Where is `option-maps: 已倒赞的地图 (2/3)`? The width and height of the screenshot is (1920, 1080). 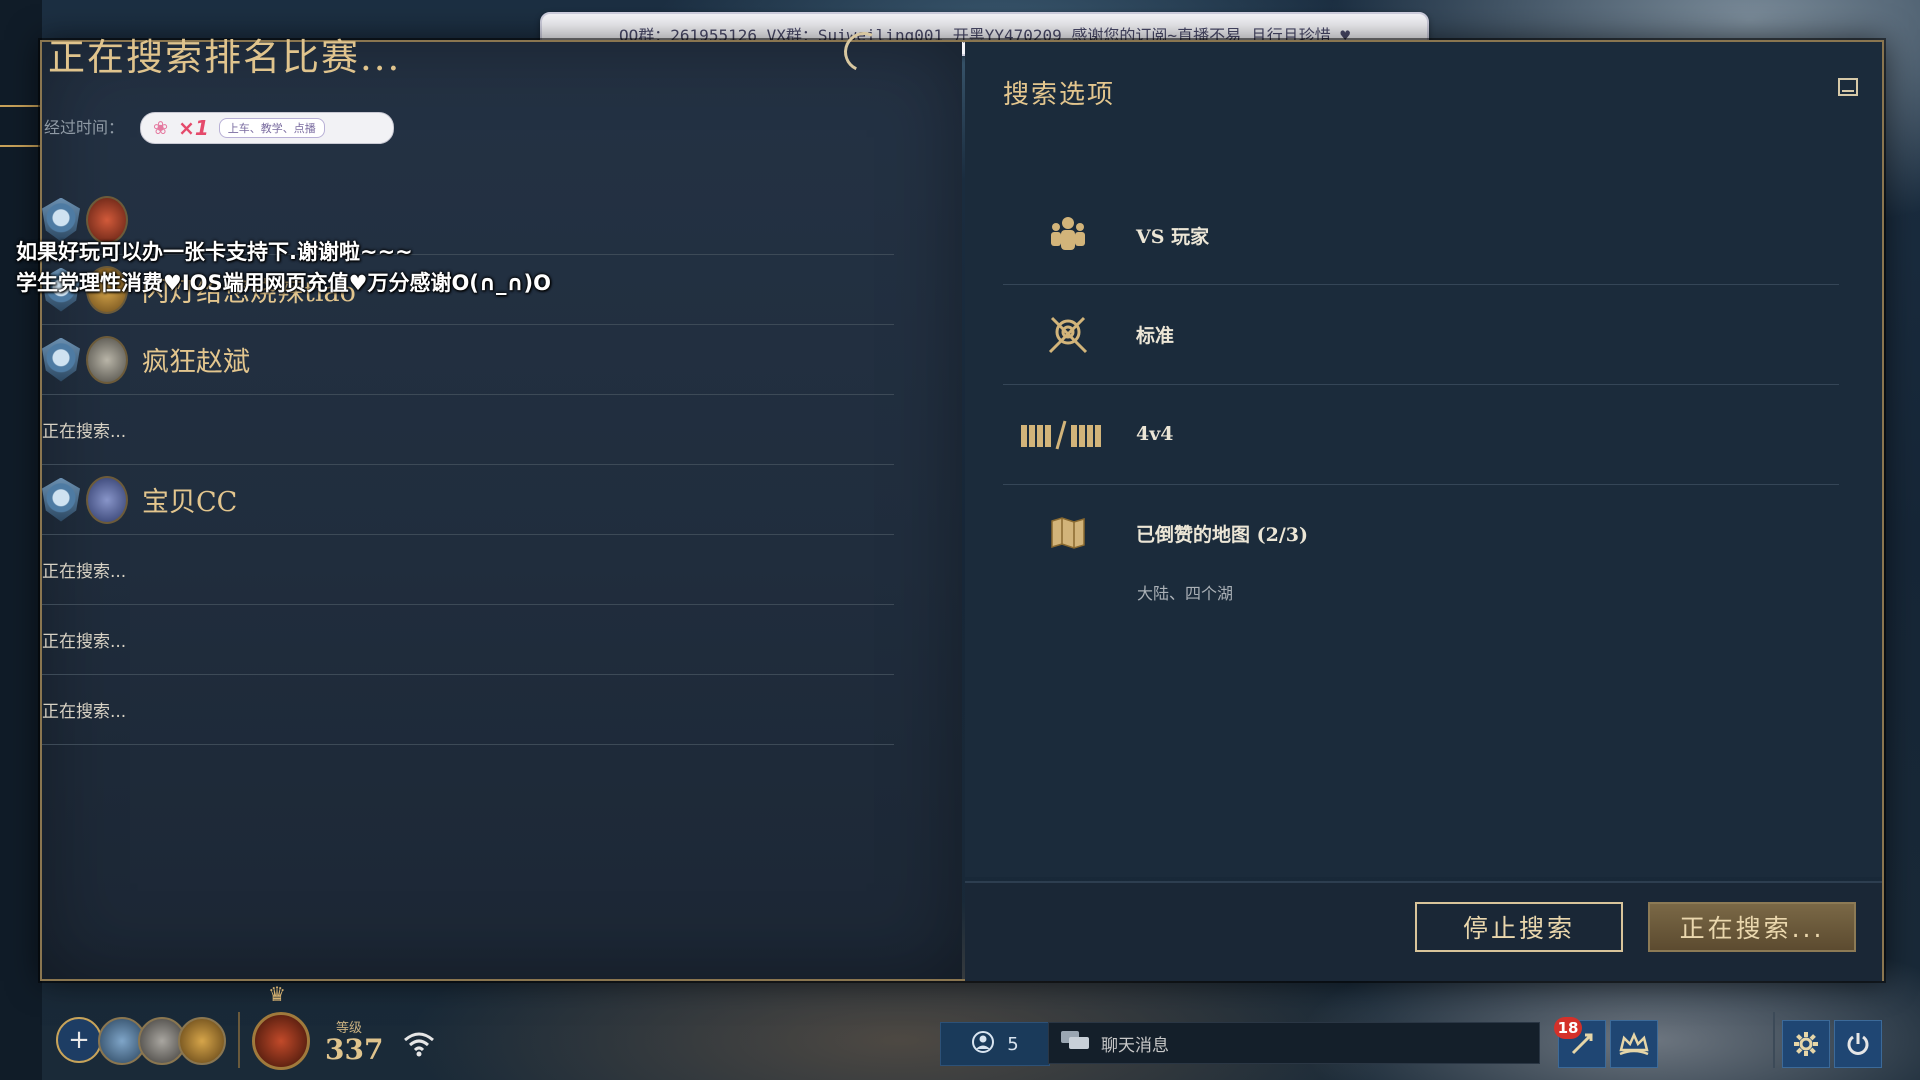 option-maps: 已倒赞的地图 (2/3) is located at coordinates (1421, 533).